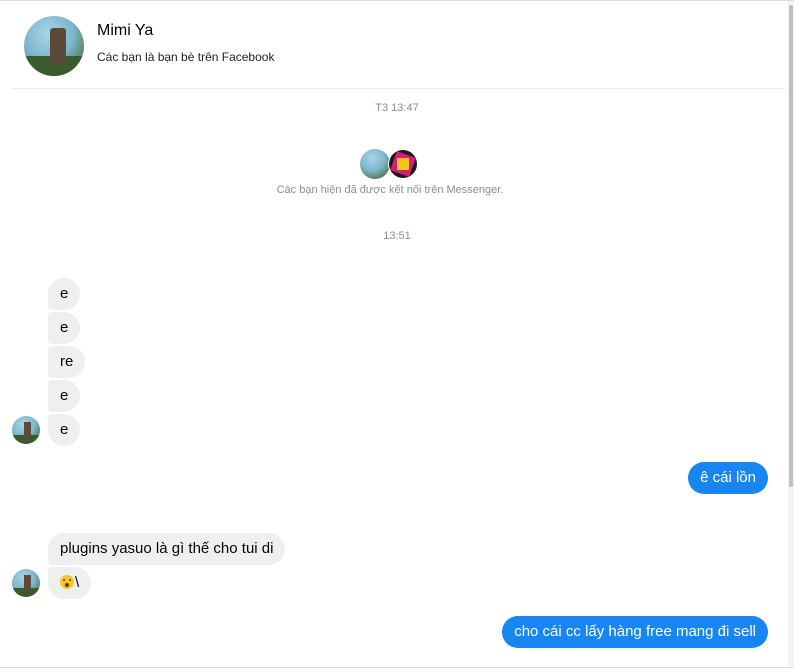 The image size is (794, 668). What do you see at coordinates (399, 88) in the screenshot?
I see `header-divider` at bounding box center [399, 88].